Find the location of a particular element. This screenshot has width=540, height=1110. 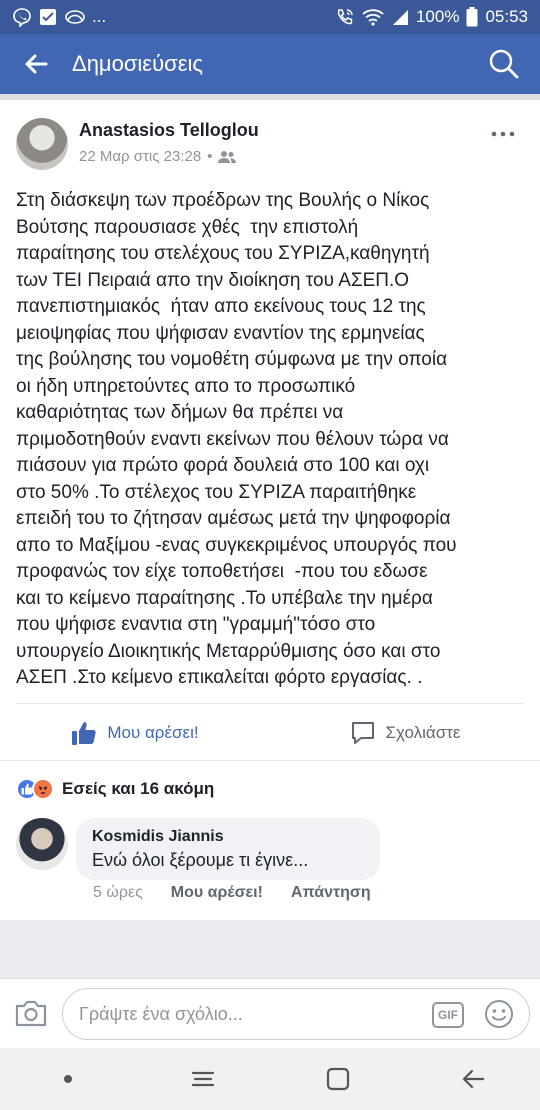

app-bar: Δημοσιεύσεις is located at coordinates (270, 64).